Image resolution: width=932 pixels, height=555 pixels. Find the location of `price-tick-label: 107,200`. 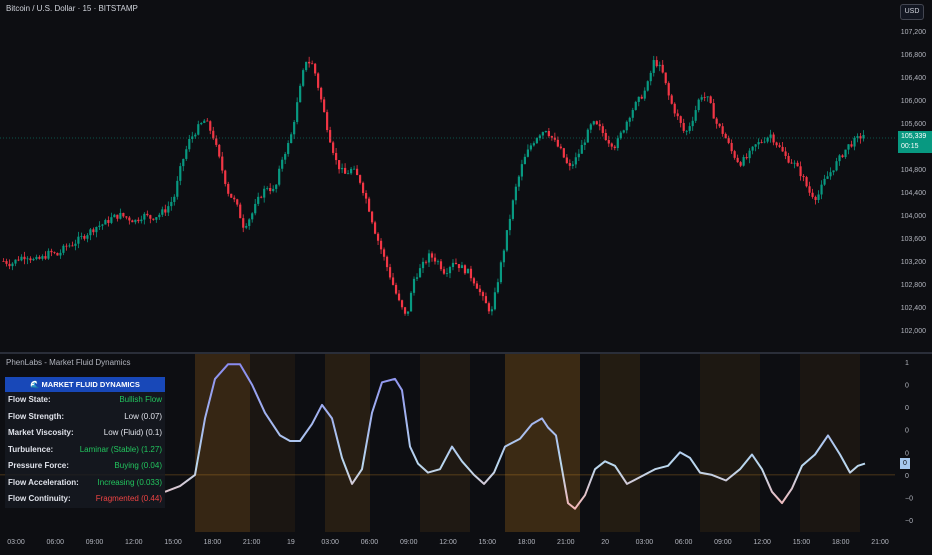

price-tick-label: 107,200 is located at coordinates (913, 32).